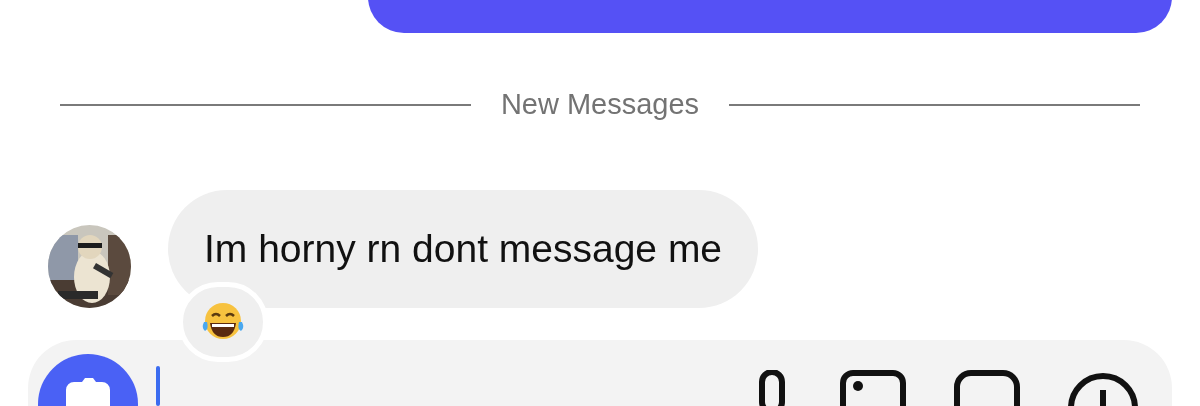 The width and height of the screenshot is (1200, 406). I want to click on new-messages-label: New Messages, so click(600, 105).